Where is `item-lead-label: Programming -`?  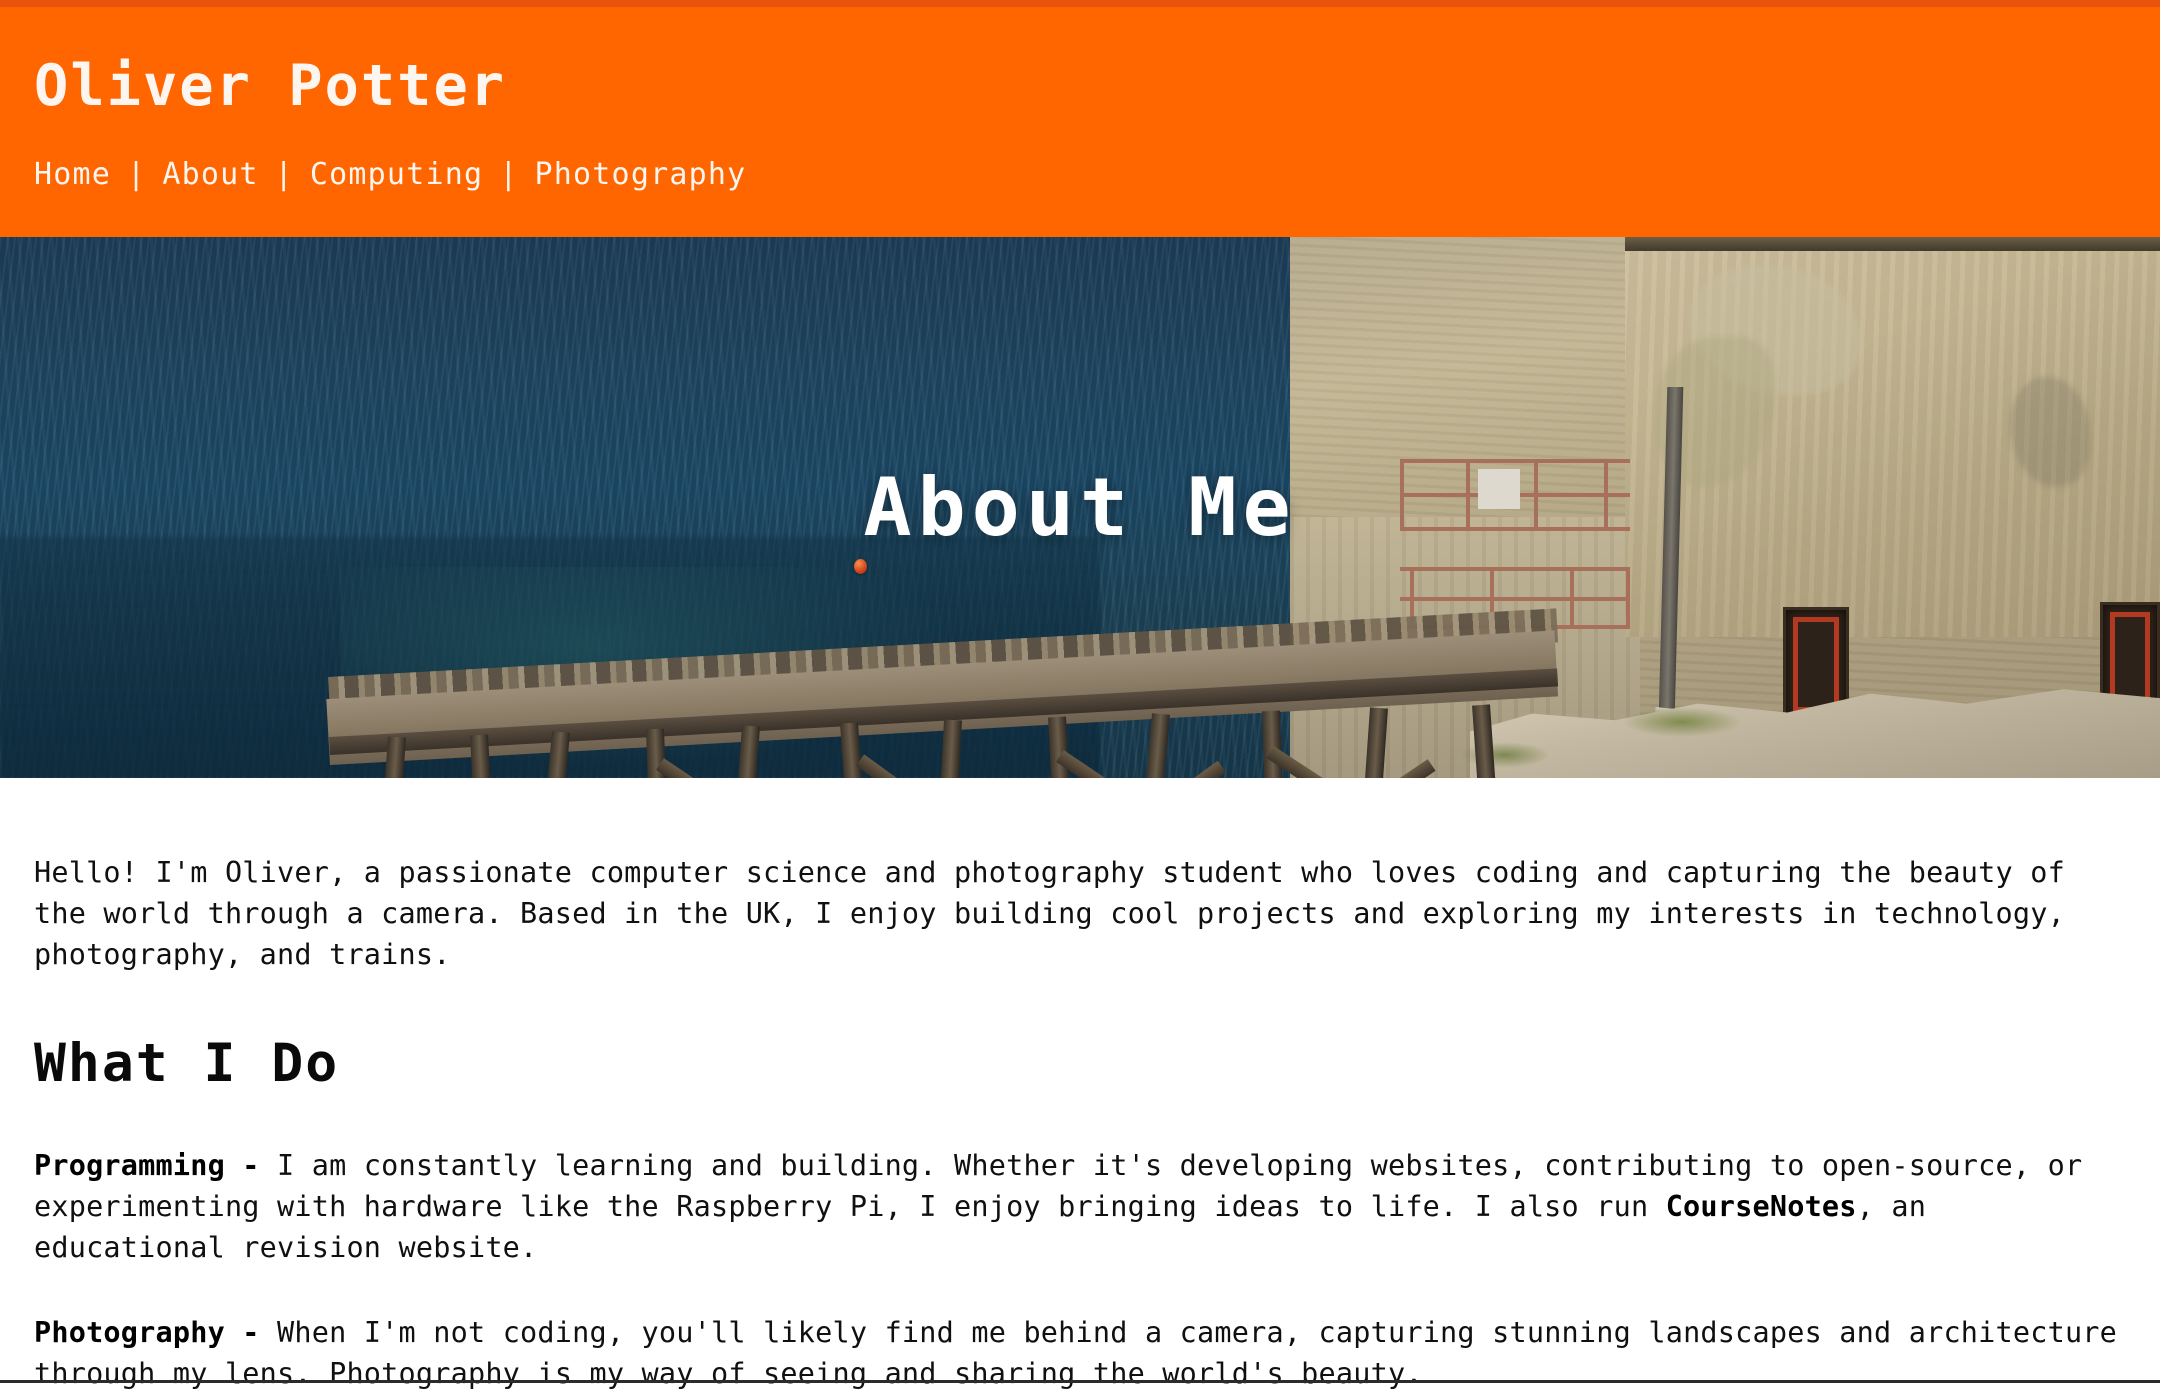 item-lead-label: Programming - is located at coordinates (147, 1166).